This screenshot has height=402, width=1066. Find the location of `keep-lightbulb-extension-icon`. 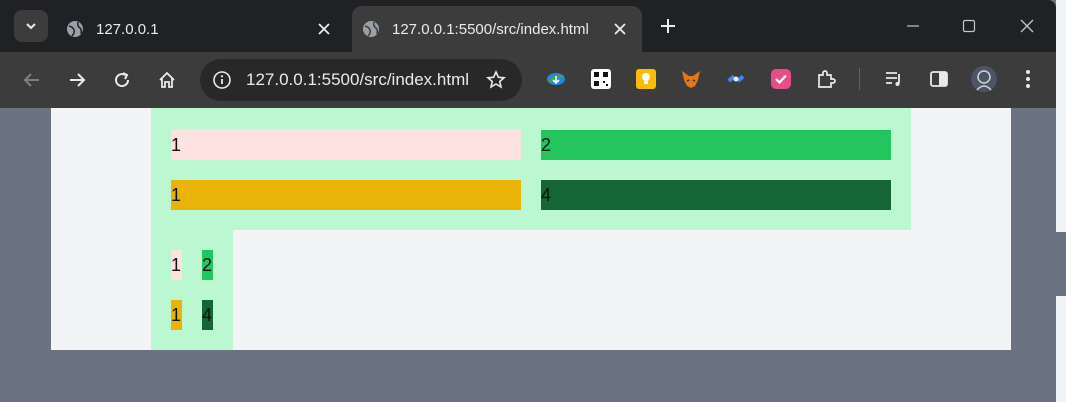

keep-lightbulb-extension-icon is located at coordinates (646, 79).